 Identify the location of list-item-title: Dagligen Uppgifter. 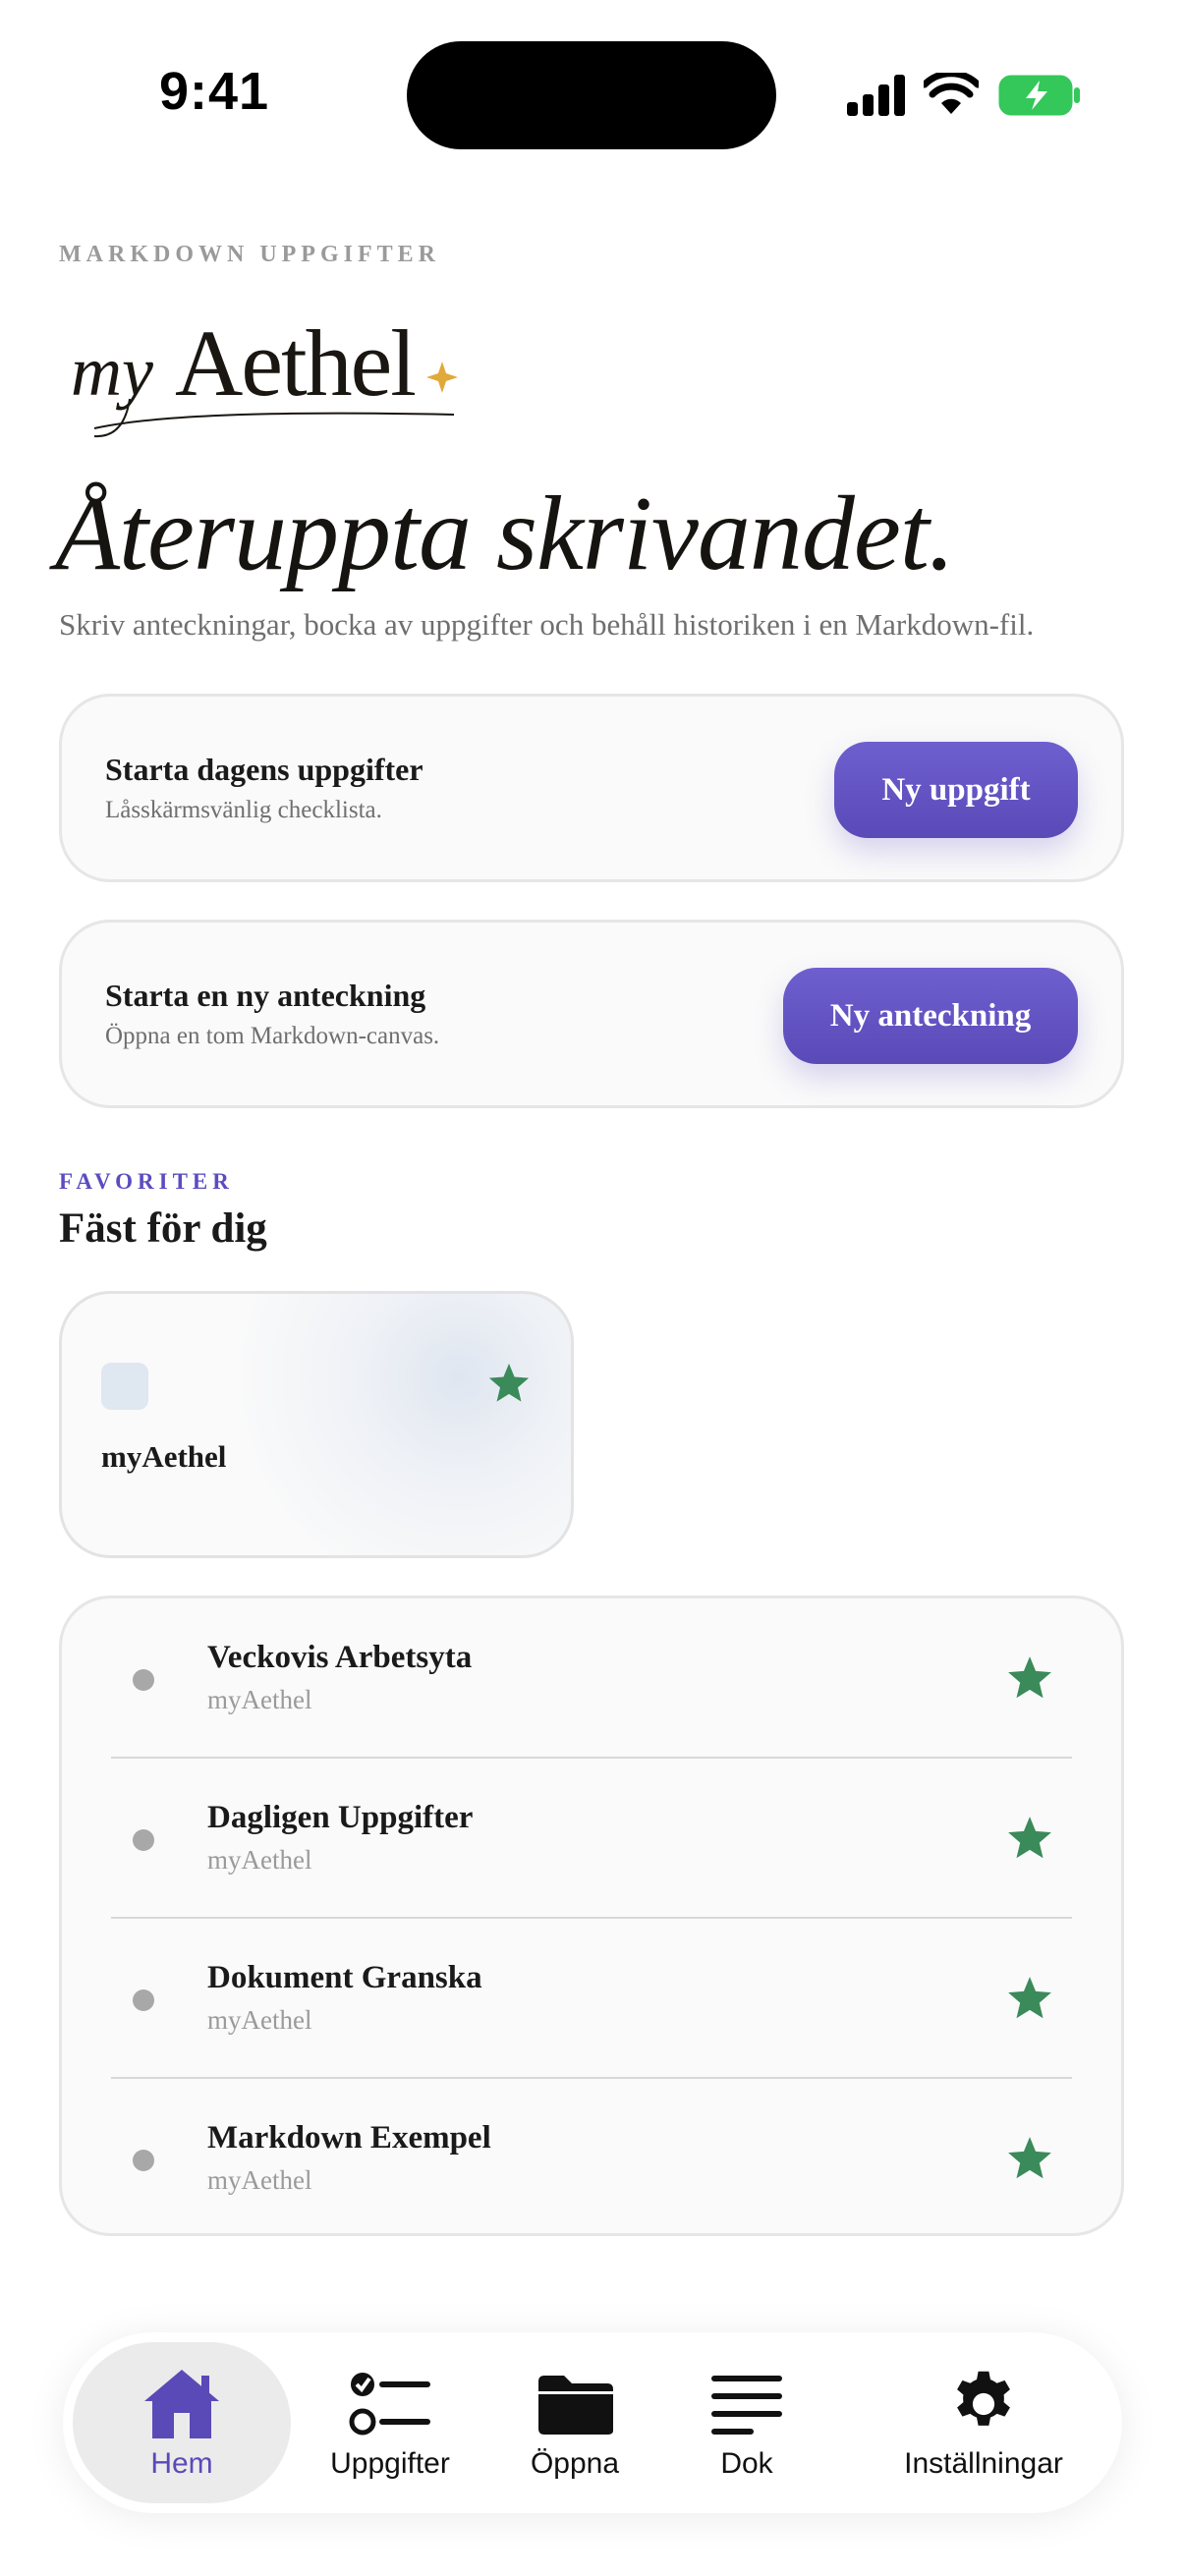
(341, 1817).